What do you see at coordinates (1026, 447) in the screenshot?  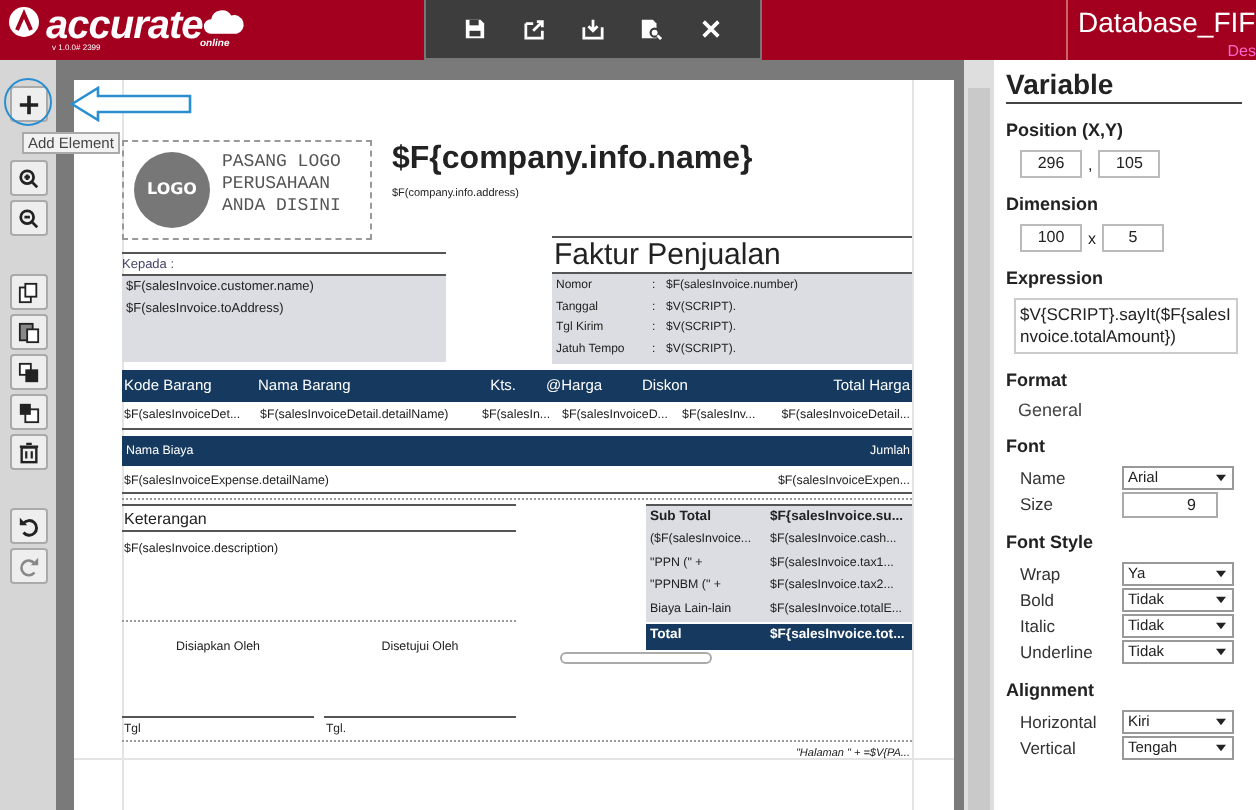 I see `section-heading: Font` at bounding box center [1026, 447].